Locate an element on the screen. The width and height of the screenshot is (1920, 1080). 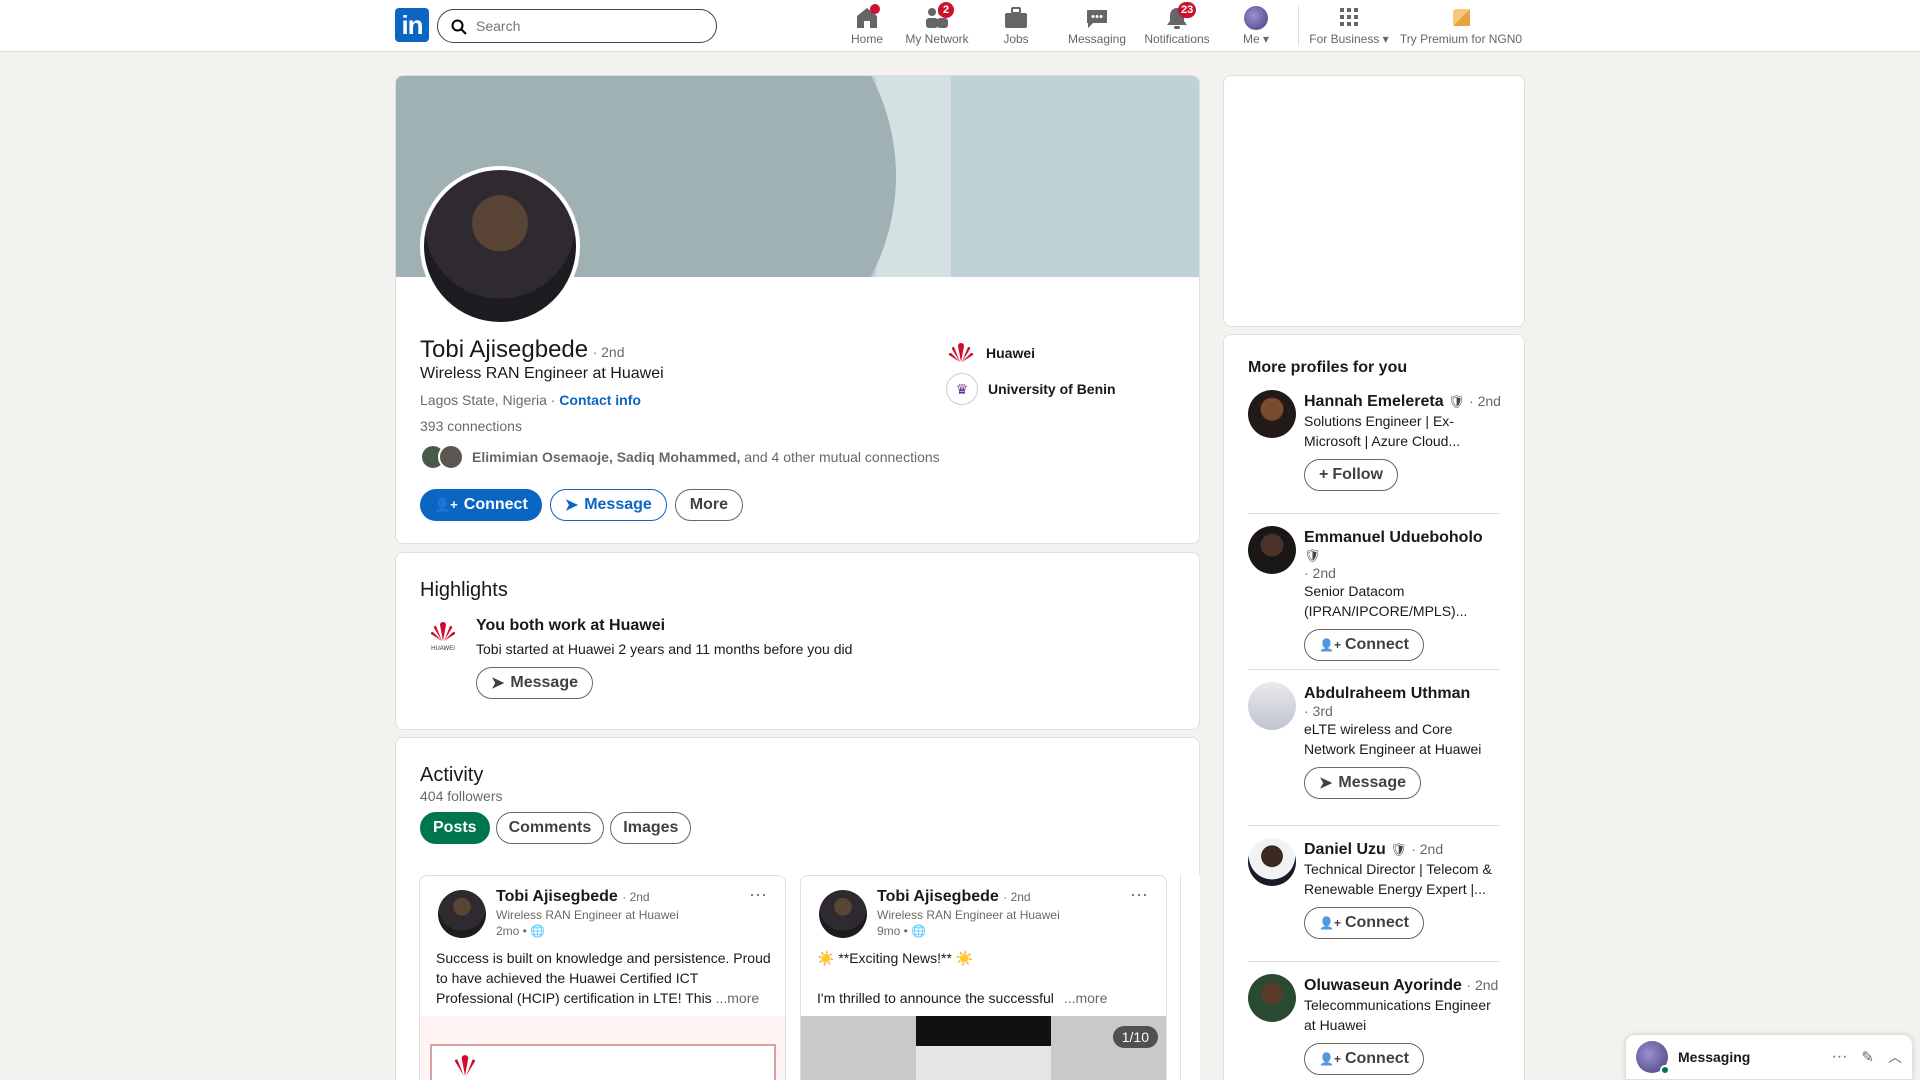
profile-headline: Telecommunications Engineer at Huawei is located at coordinates (1397, 1015).